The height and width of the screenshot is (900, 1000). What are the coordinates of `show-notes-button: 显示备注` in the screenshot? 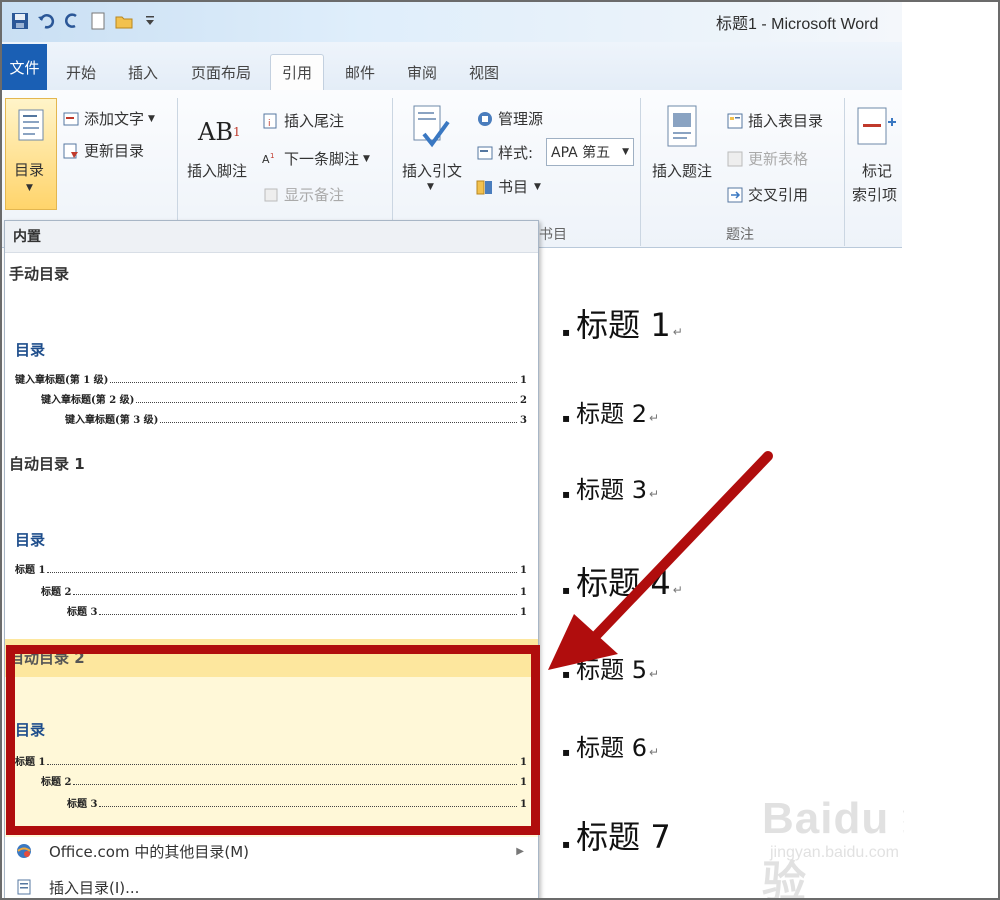 It's located at (303, 194).